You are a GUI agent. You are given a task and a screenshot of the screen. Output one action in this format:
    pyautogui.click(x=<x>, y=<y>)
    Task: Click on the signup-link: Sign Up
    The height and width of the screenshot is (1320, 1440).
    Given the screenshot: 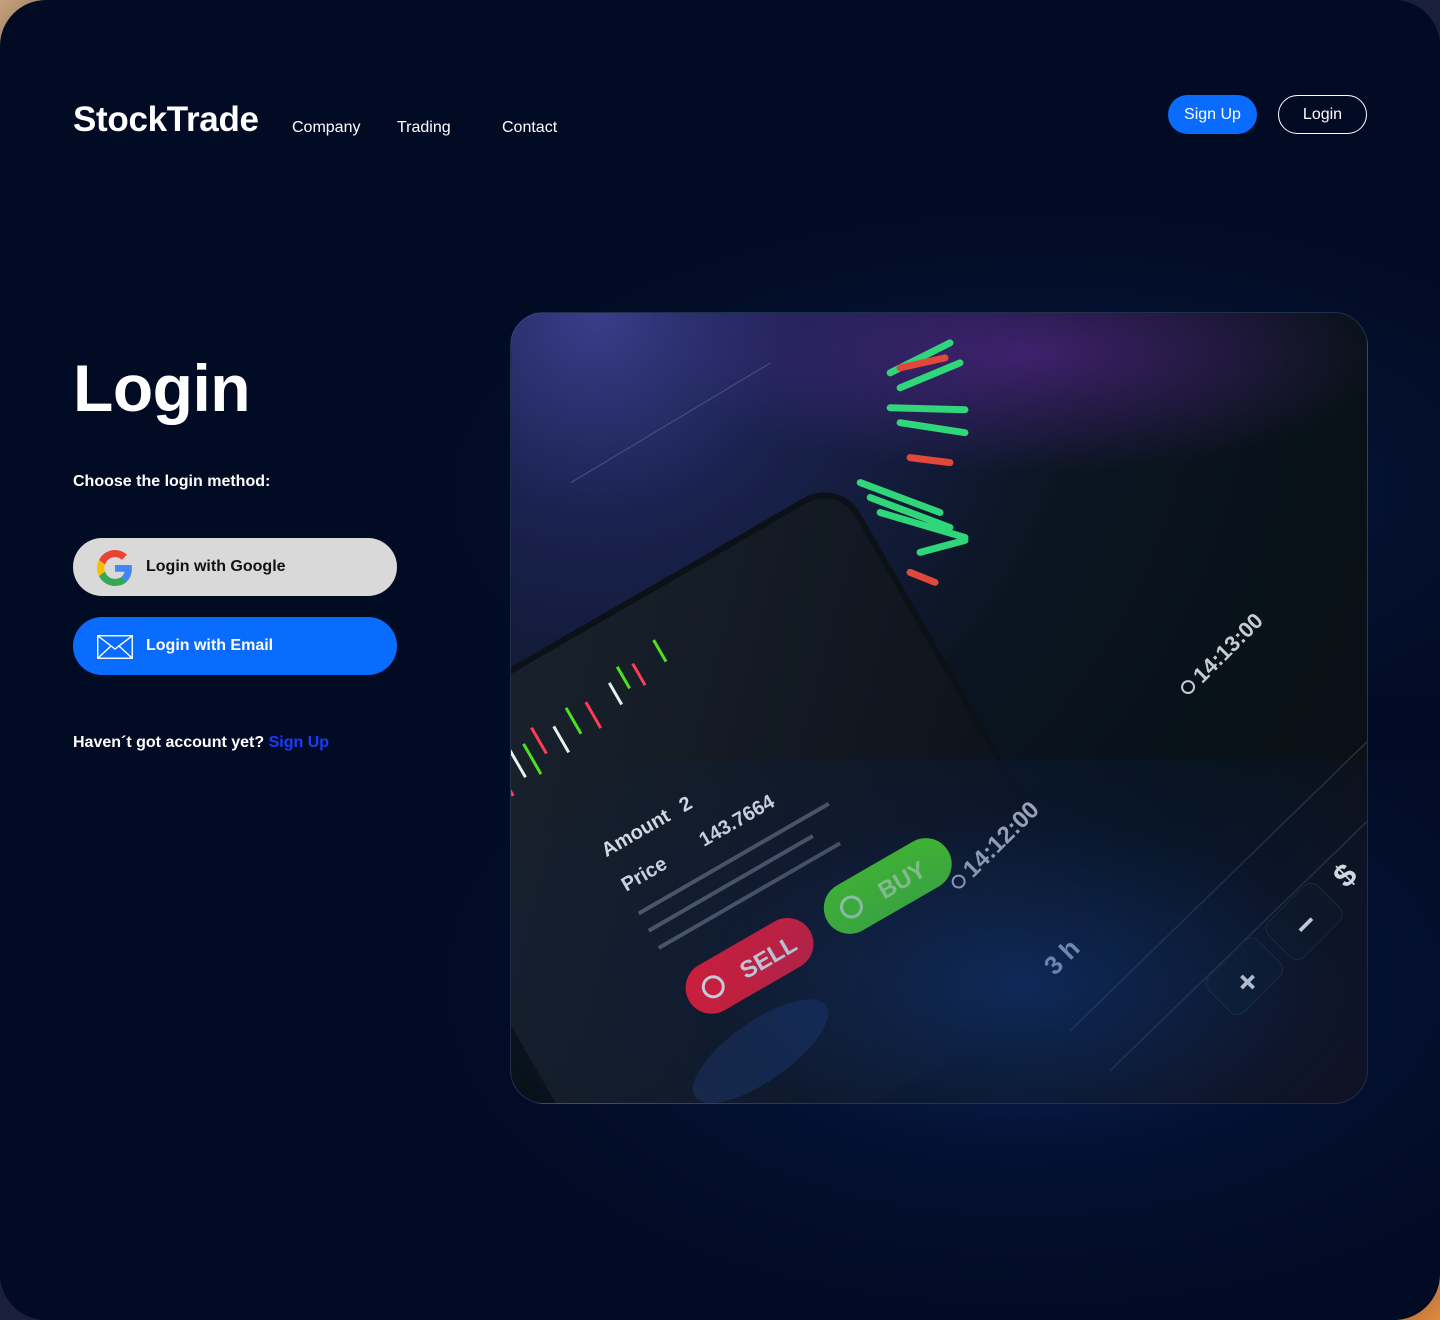 What is the action you would take?
    pyautogui.click(x=299, y=742)
    